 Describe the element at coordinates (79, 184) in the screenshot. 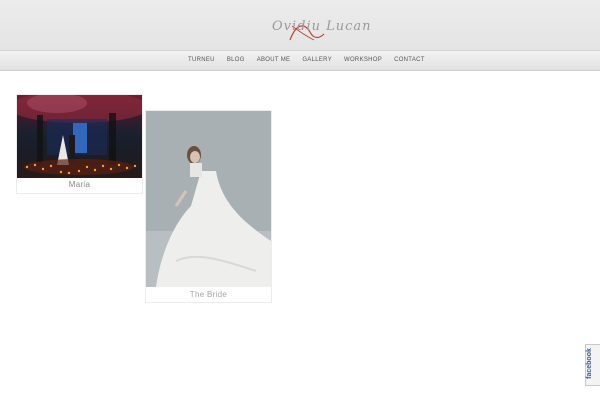

I see `gallery-card-title: Maria` at that location.